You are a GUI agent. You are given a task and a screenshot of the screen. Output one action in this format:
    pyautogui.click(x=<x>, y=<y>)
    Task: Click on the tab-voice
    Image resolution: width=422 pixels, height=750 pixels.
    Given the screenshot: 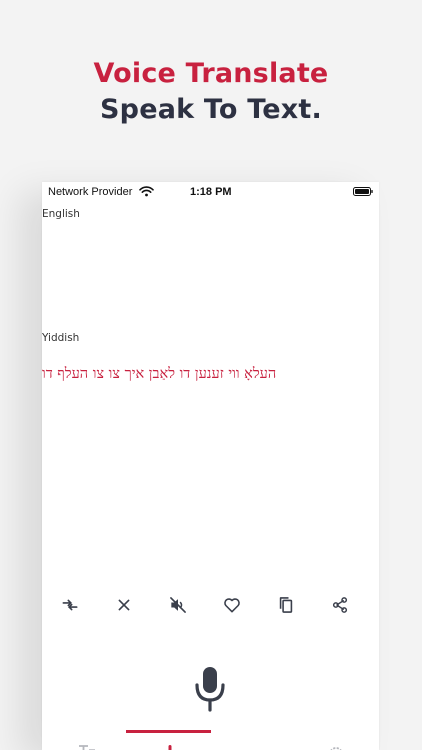 What is the action you would take?
    pyautogui.click(x=170, y=746)
    